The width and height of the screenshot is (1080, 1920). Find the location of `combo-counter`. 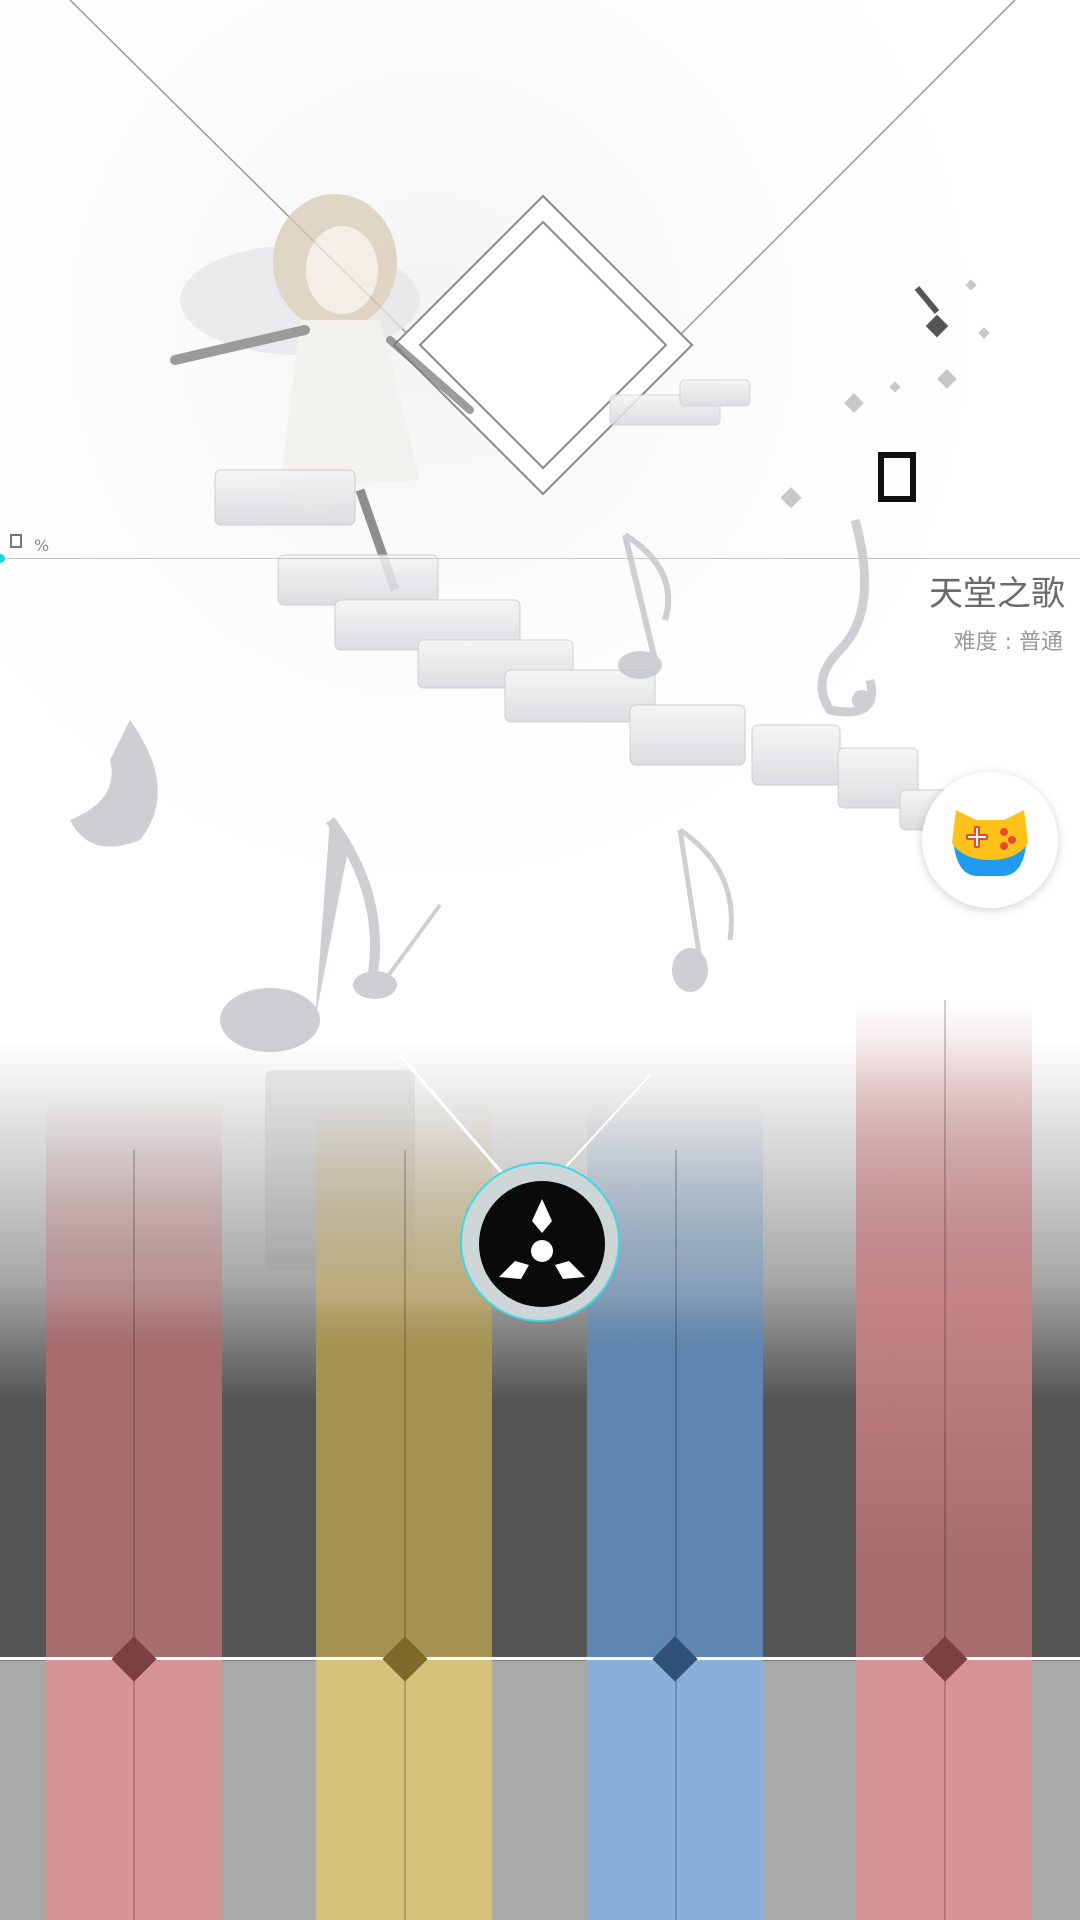

combo-counter is located at coordinates (897, 477).